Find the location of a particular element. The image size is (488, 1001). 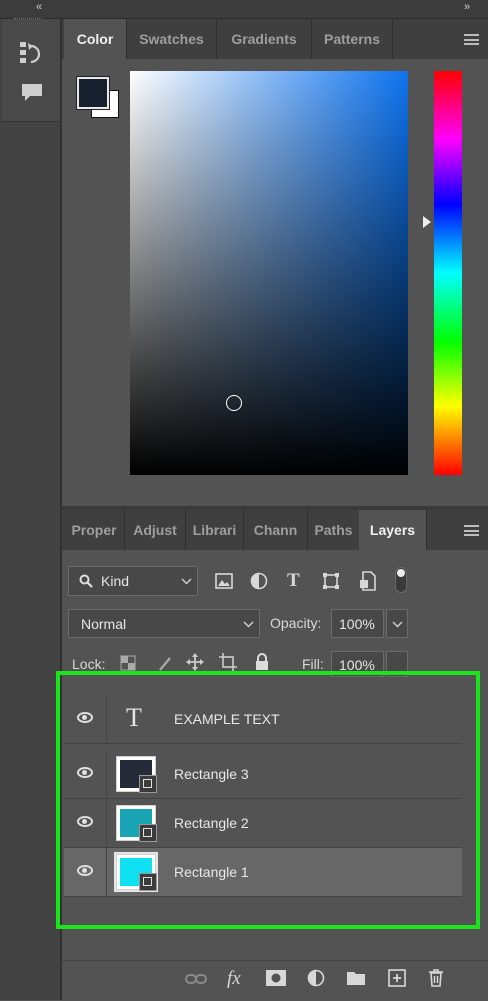

fill-value: 100% is located at coordinates (357, 665).